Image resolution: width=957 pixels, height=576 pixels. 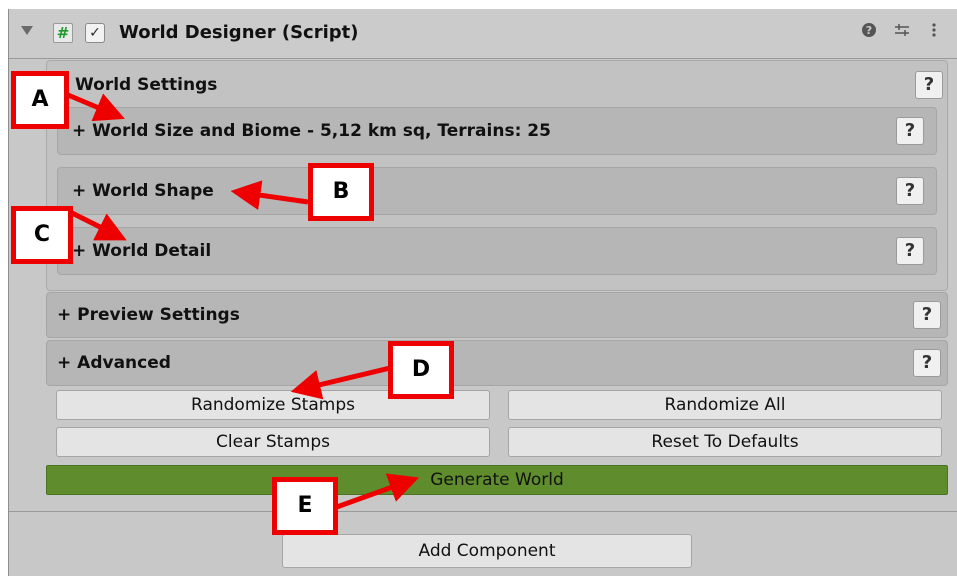 What do you see at coordinates (114, 363) in the screenshot?
I see `advanced-label: + Advanced` at bounding box center [114, 363].